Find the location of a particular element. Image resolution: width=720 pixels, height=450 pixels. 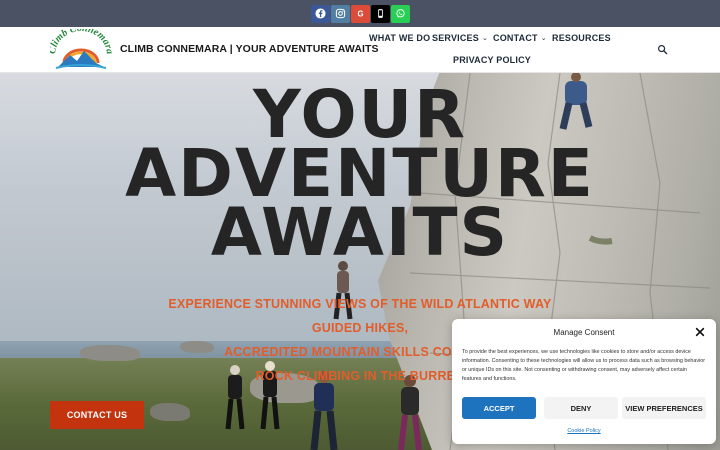

nav-contact: CONTACT ⌄ is located at coordinates (520, 38).